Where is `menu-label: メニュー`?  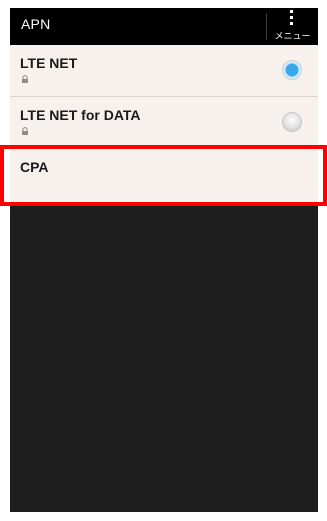
menu-label: メニュー is located at coordinates (292, 36).